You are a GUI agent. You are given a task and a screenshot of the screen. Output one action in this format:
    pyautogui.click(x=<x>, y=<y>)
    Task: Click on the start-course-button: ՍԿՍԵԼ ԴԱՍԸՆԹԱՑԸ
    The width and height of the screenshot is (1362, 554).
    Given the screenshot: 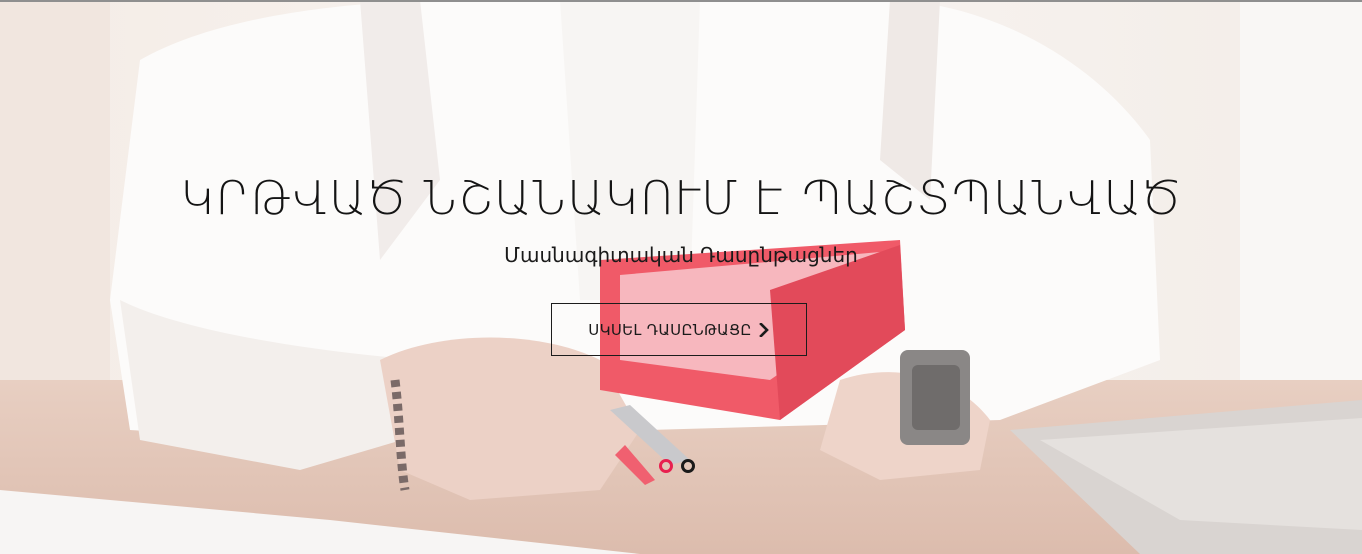 What is the action you would take?
    pyautogui.click(x=679, y=329)
    